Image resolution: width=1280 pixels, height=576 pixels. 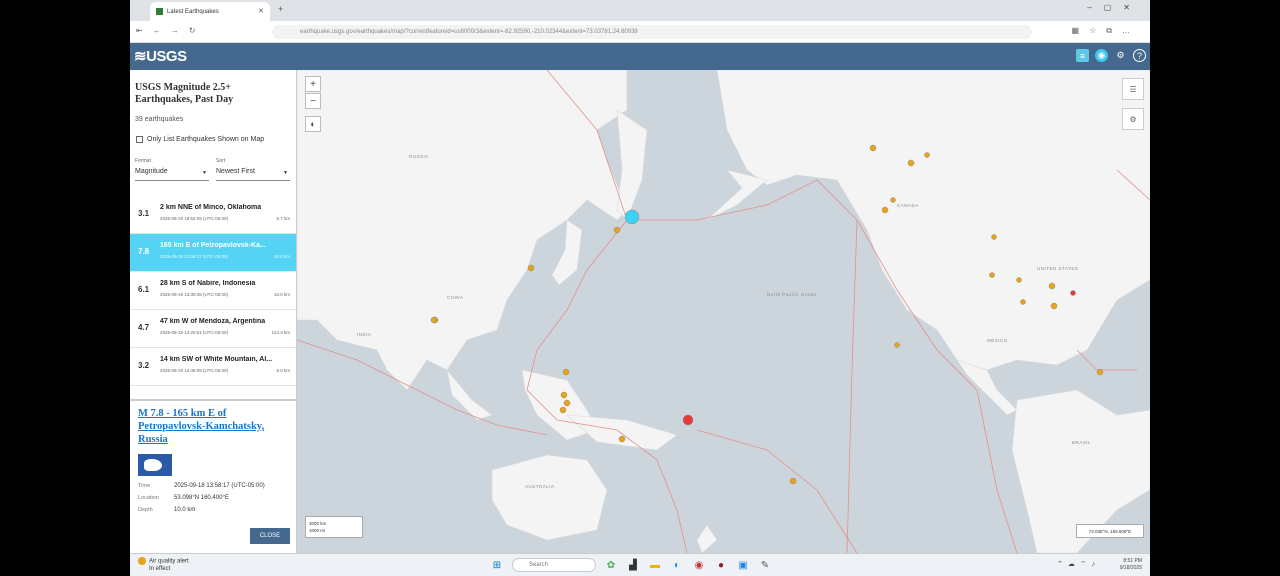 What do you see at coordinates (540, 486) in the screenshot?
I see `map-label: AUSTRALIA` at bounding box center [540, 486].